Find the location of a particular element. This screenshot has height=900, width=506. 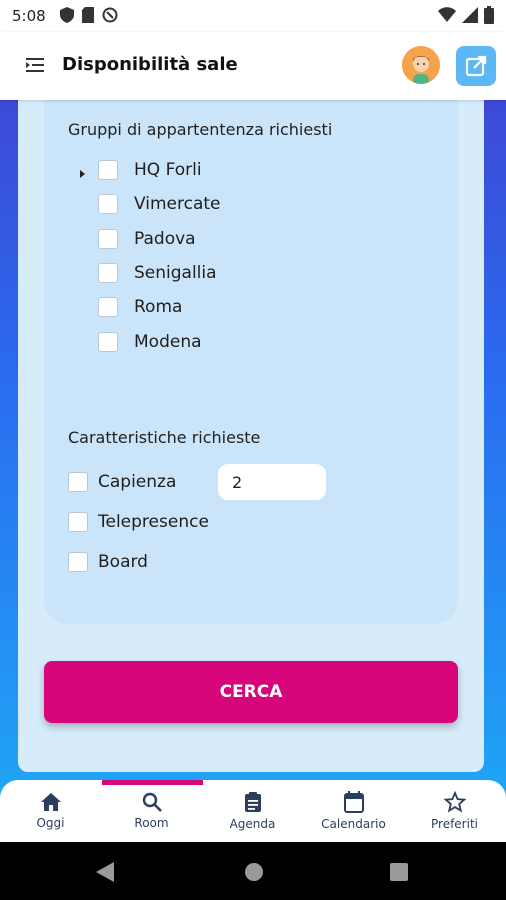

group-label: Senigallia is located at coordinates (175, 273).